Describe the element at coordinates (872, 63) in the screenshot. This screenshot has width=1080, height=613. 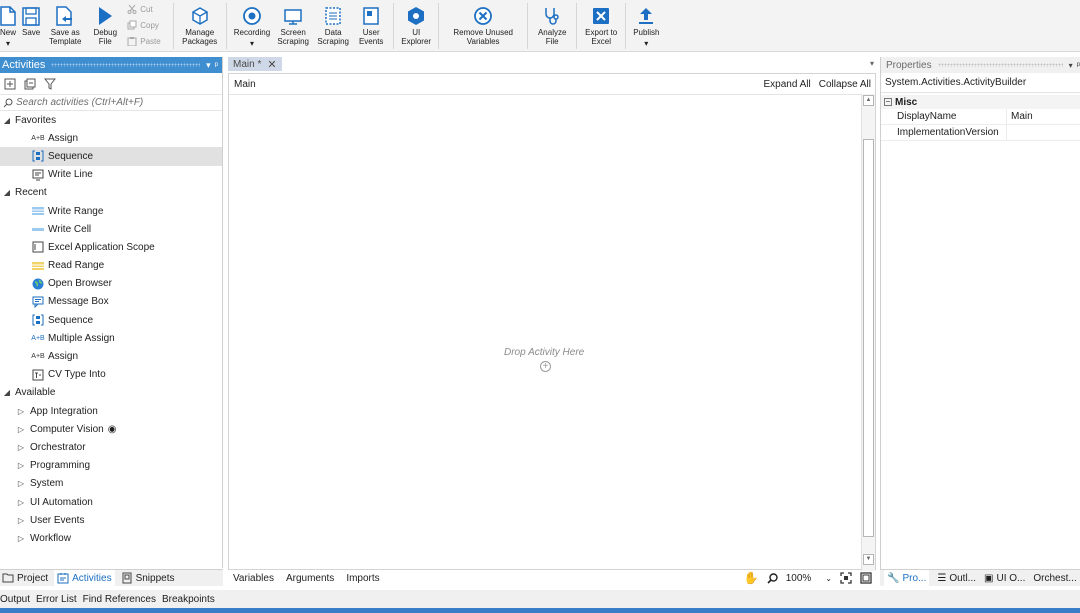
I see `tab-list-dropdown-icon: ▾` at that location.